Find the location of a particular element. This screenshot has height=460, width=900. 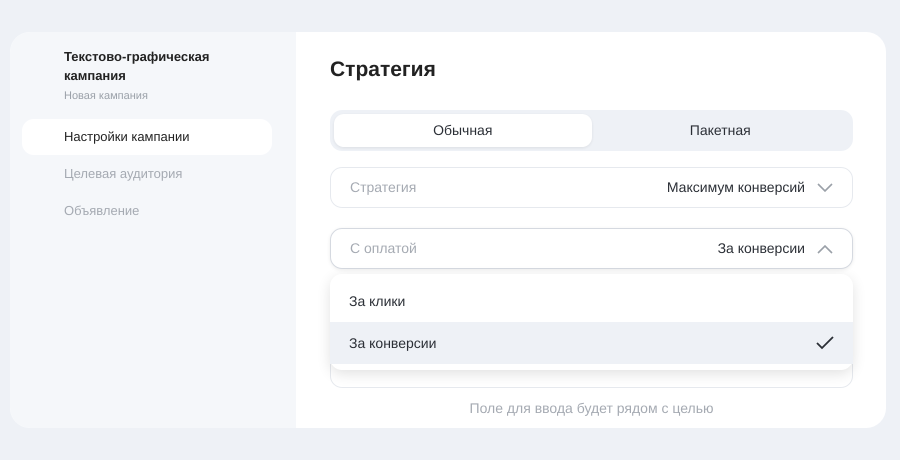

section-title: Стратегия is located at coordinates (383, 69).